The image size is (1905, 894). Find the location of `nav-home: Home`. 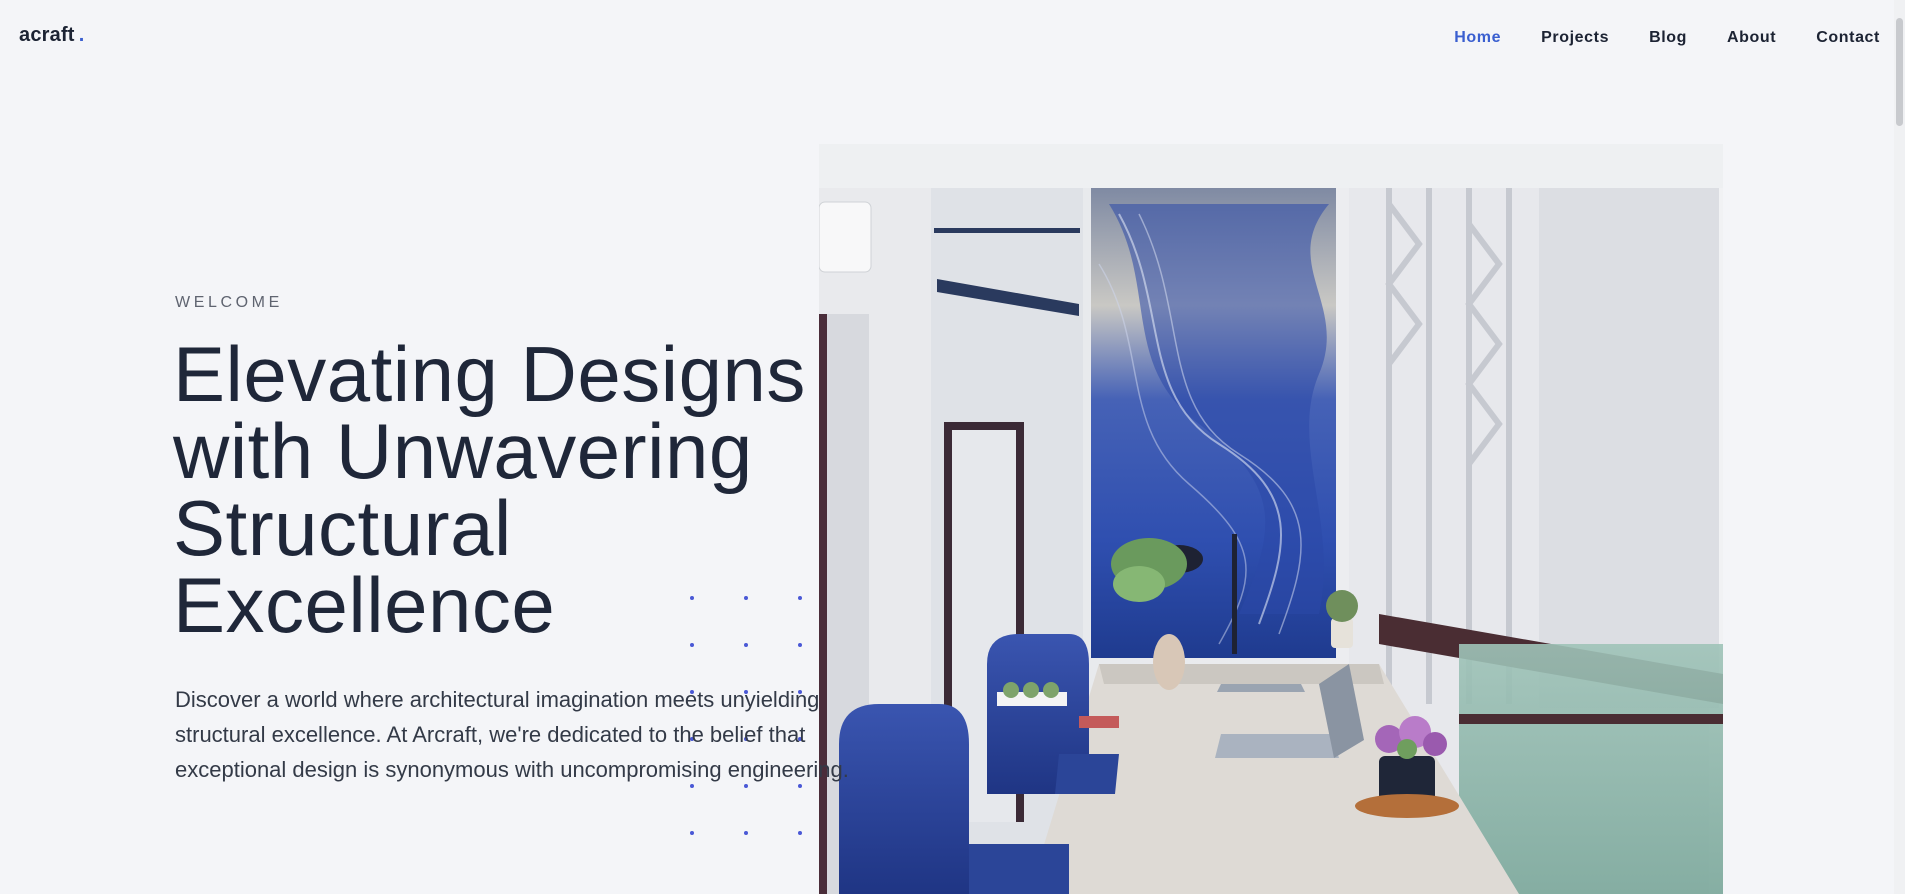

nav-home: Home is located at coordinates (1477, 38).